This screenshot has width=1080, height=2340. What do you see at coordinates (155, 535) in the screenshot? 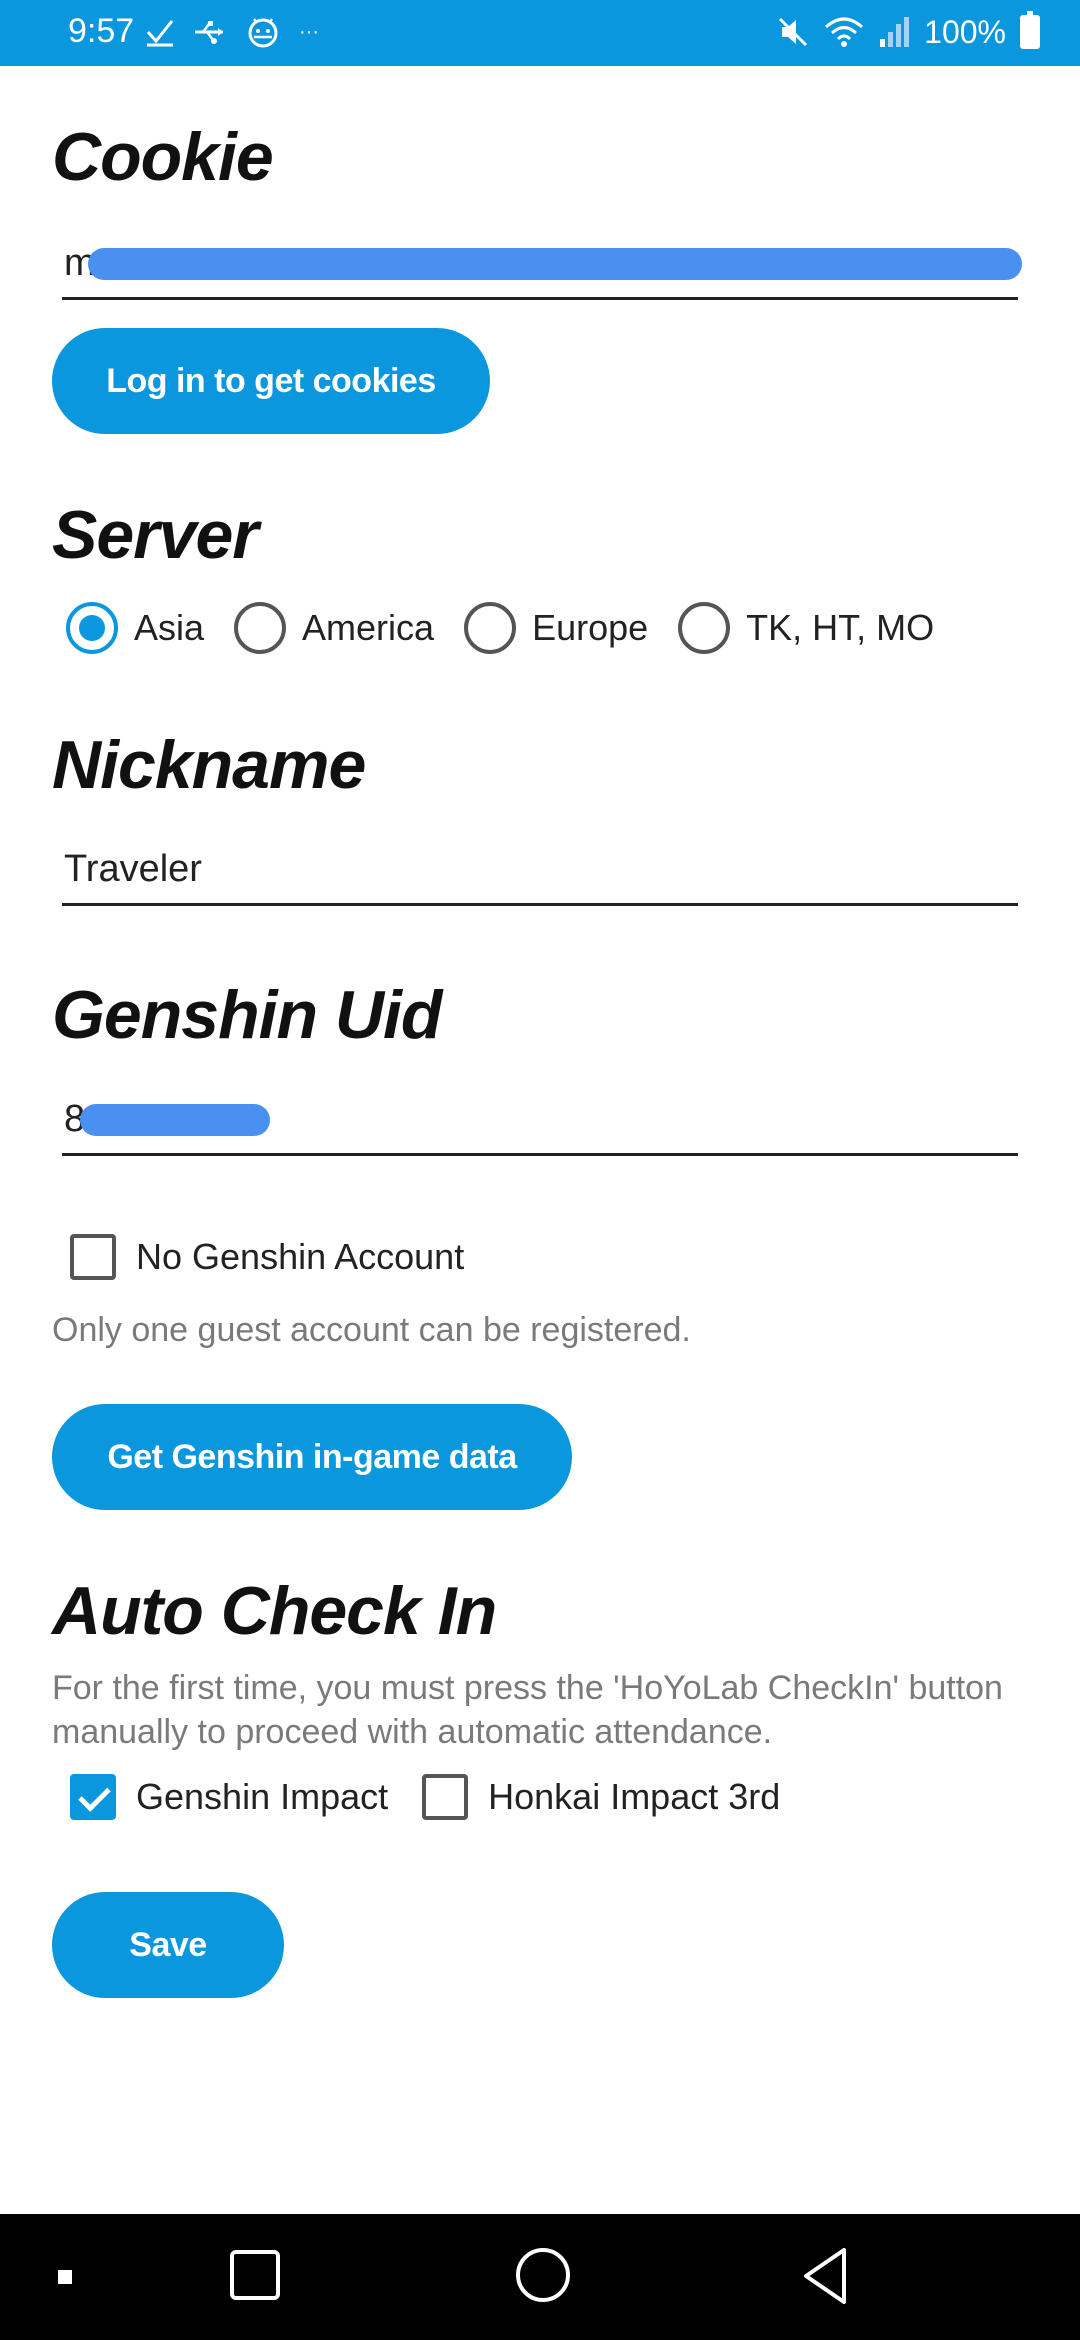
I see `server-heading: Server` at bounding box center [155, 535].